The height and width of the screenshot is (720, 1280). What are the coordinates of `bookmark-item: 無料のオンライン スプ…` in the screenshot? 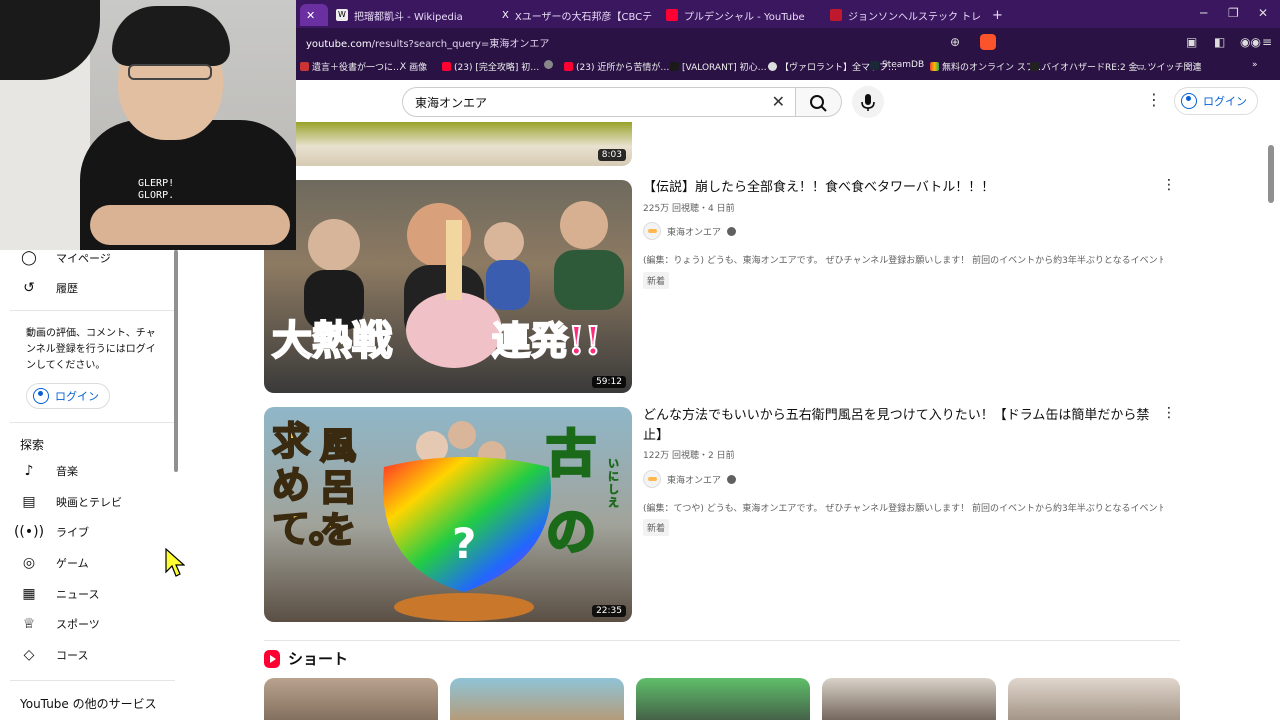 It's located at (987, 66).